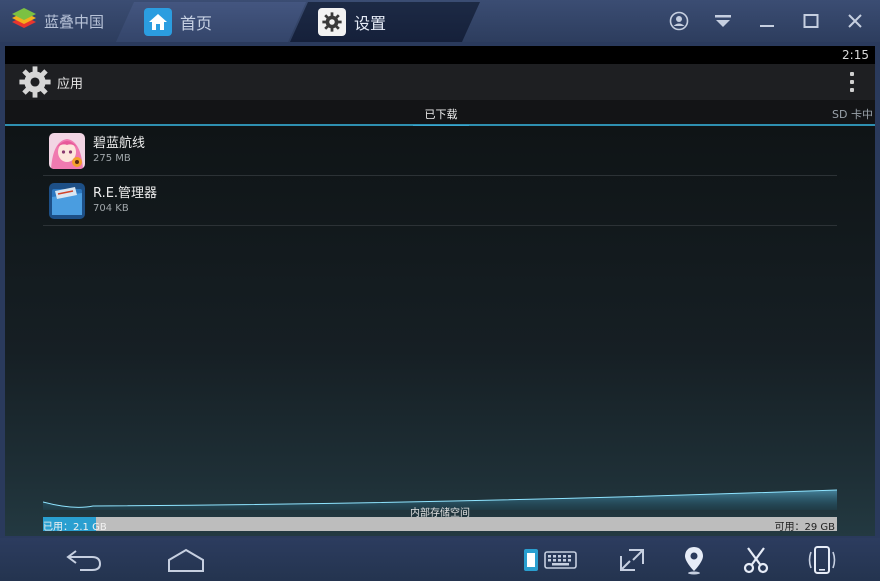  I want to click on app-name: R.E.管理器, so click(125, 193).